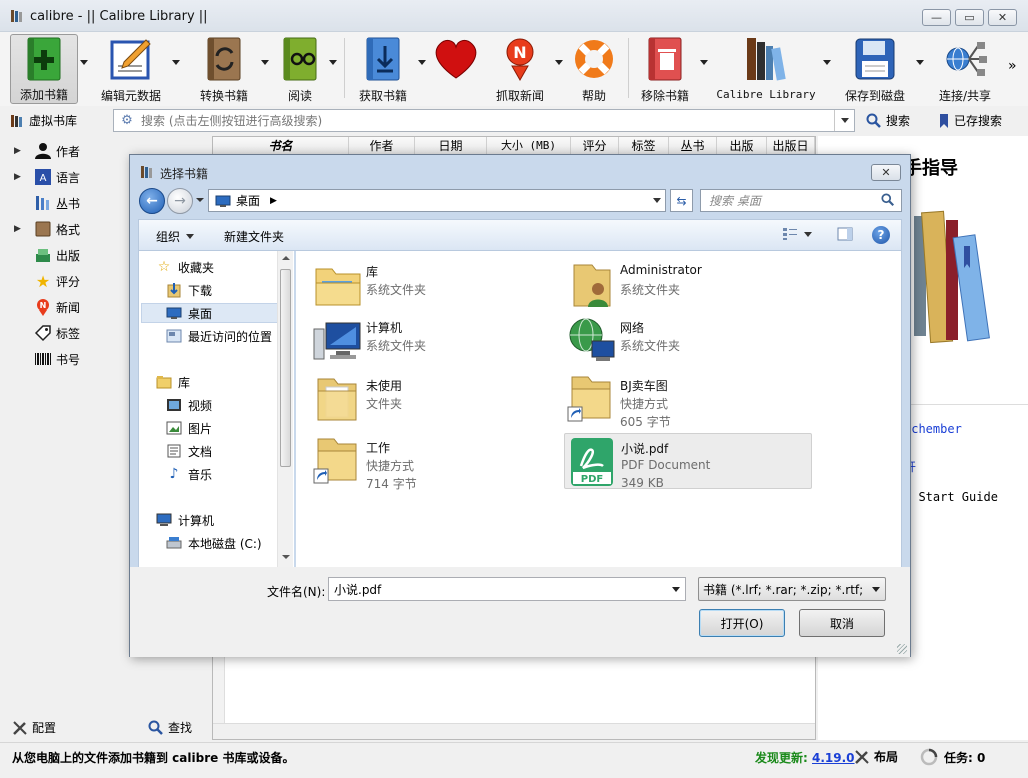 This screenshot has height=778, width=1028. What do you see at coordinates (952, 757) in the screenshot?
I see `jobs-indicator: 任务: 0` at bounding box center [952, 757].